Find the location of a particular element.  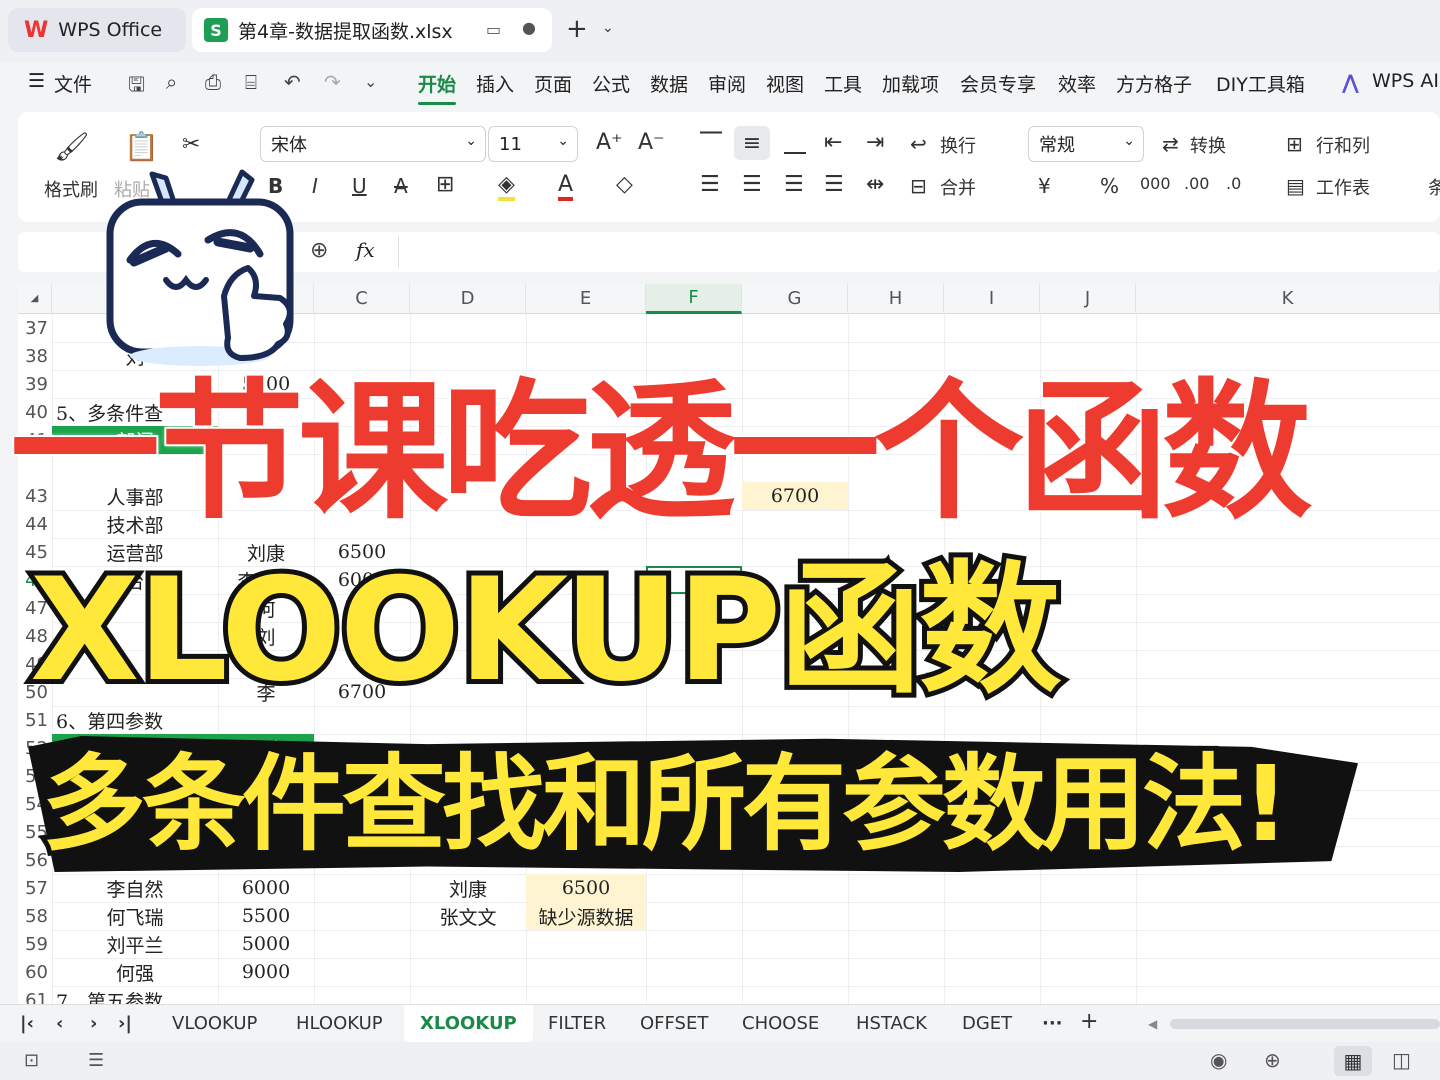

row-header: 37 is located at coordinates (35, 328).